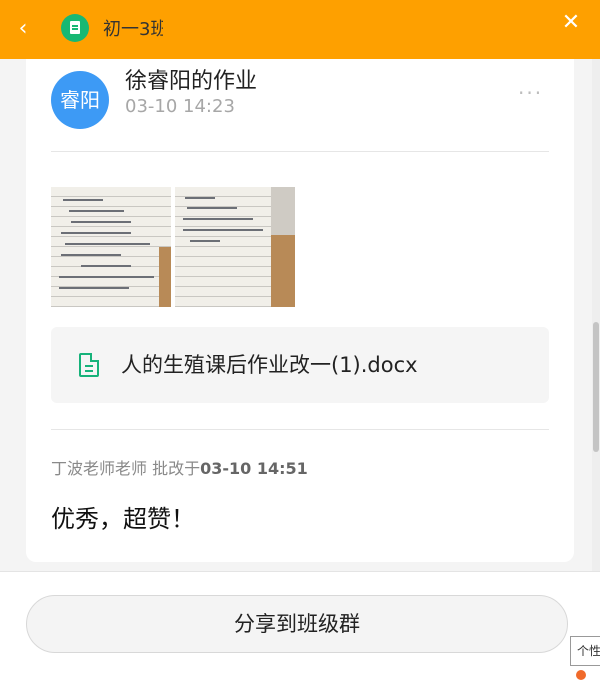 The image size is (600, 680). What do you see at coordinates (75, 28) in the screenshot?
I see `homework-app-icon` at bounding box center [75, 28].